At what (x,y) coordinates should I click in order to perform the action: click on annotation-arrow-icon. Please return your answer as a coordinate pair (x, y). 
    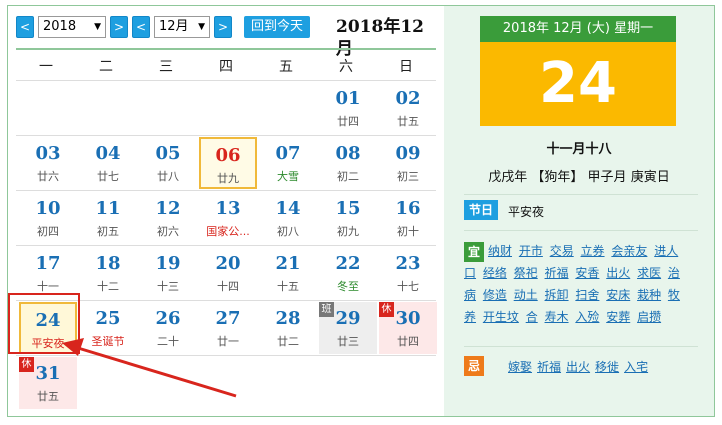
    Looking at the image, I should click on (149, 368).